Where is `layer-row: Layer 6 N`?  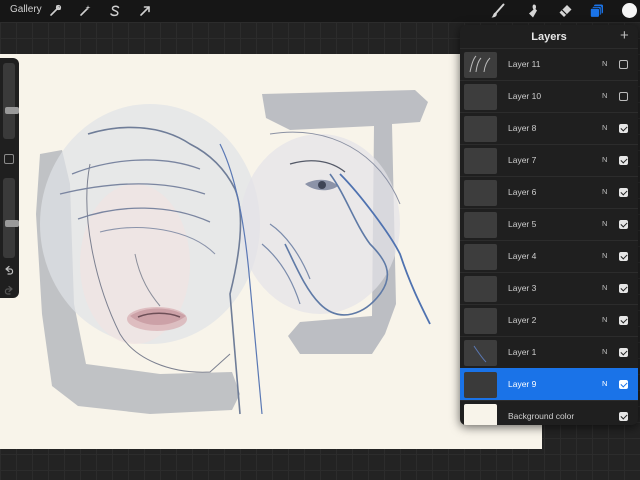 layer-row: Layer 6 N is located at coordinates (549, 192).